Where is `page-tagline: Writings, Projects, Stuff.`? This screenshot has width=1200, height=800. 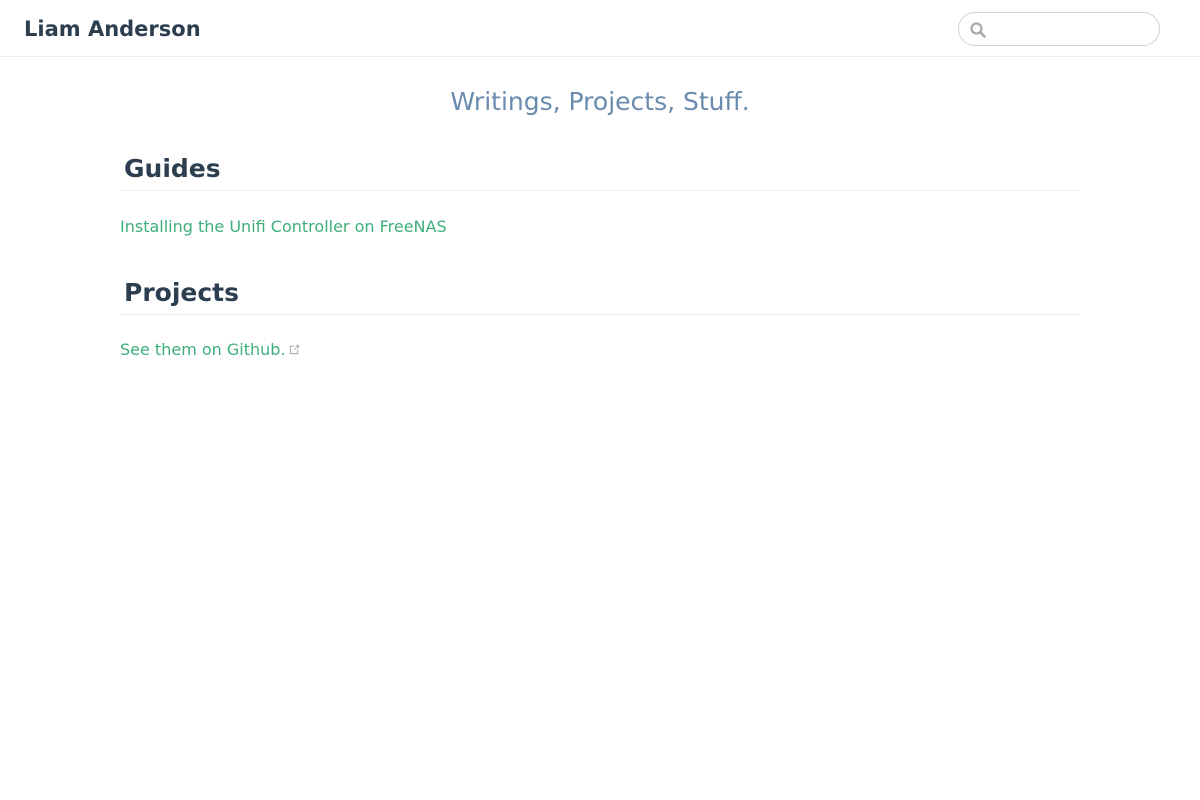
page-tagline: Writings, Projects, Stuff. is located at coordinates (600, 101).